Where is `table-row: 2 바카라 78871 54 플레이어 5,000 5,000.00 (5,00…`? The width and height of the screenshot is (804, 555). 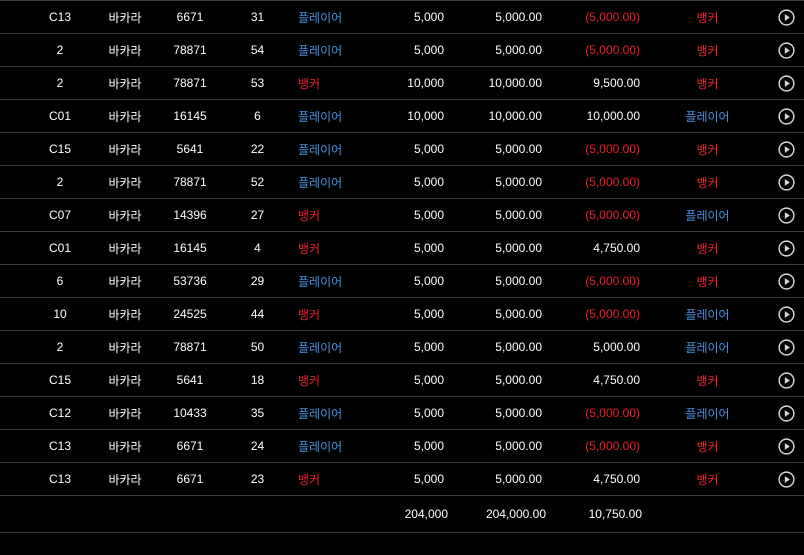
table-row: 2 바카라 78871 54 플레이어 5,000 5,000.00 (5,00… is located at coordinates (402, 50).